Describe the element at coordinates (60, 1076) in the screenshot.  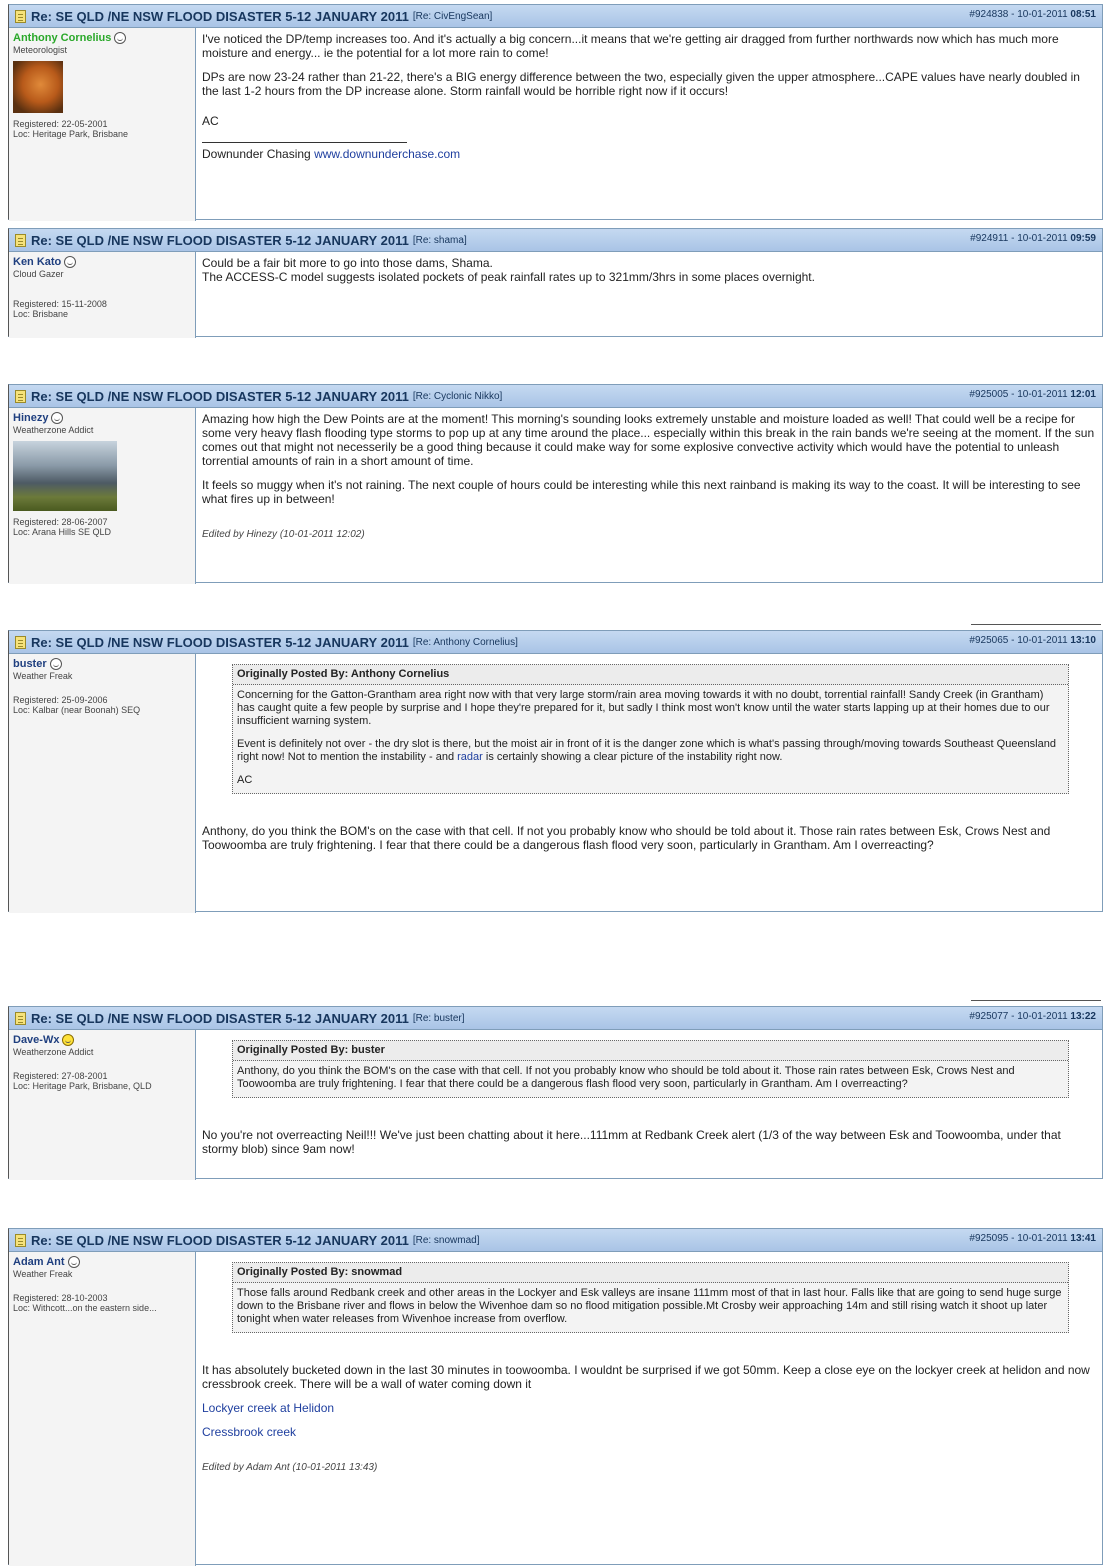
I see `registered-date: Registered: 27-08-2001` at that location.